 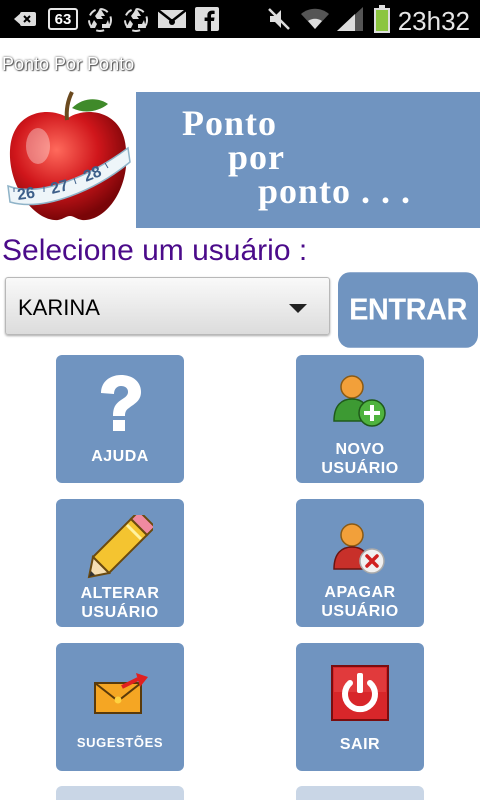 I want to click on new-user-label-line2: USUÁRIO, so click(x=360, y=468).